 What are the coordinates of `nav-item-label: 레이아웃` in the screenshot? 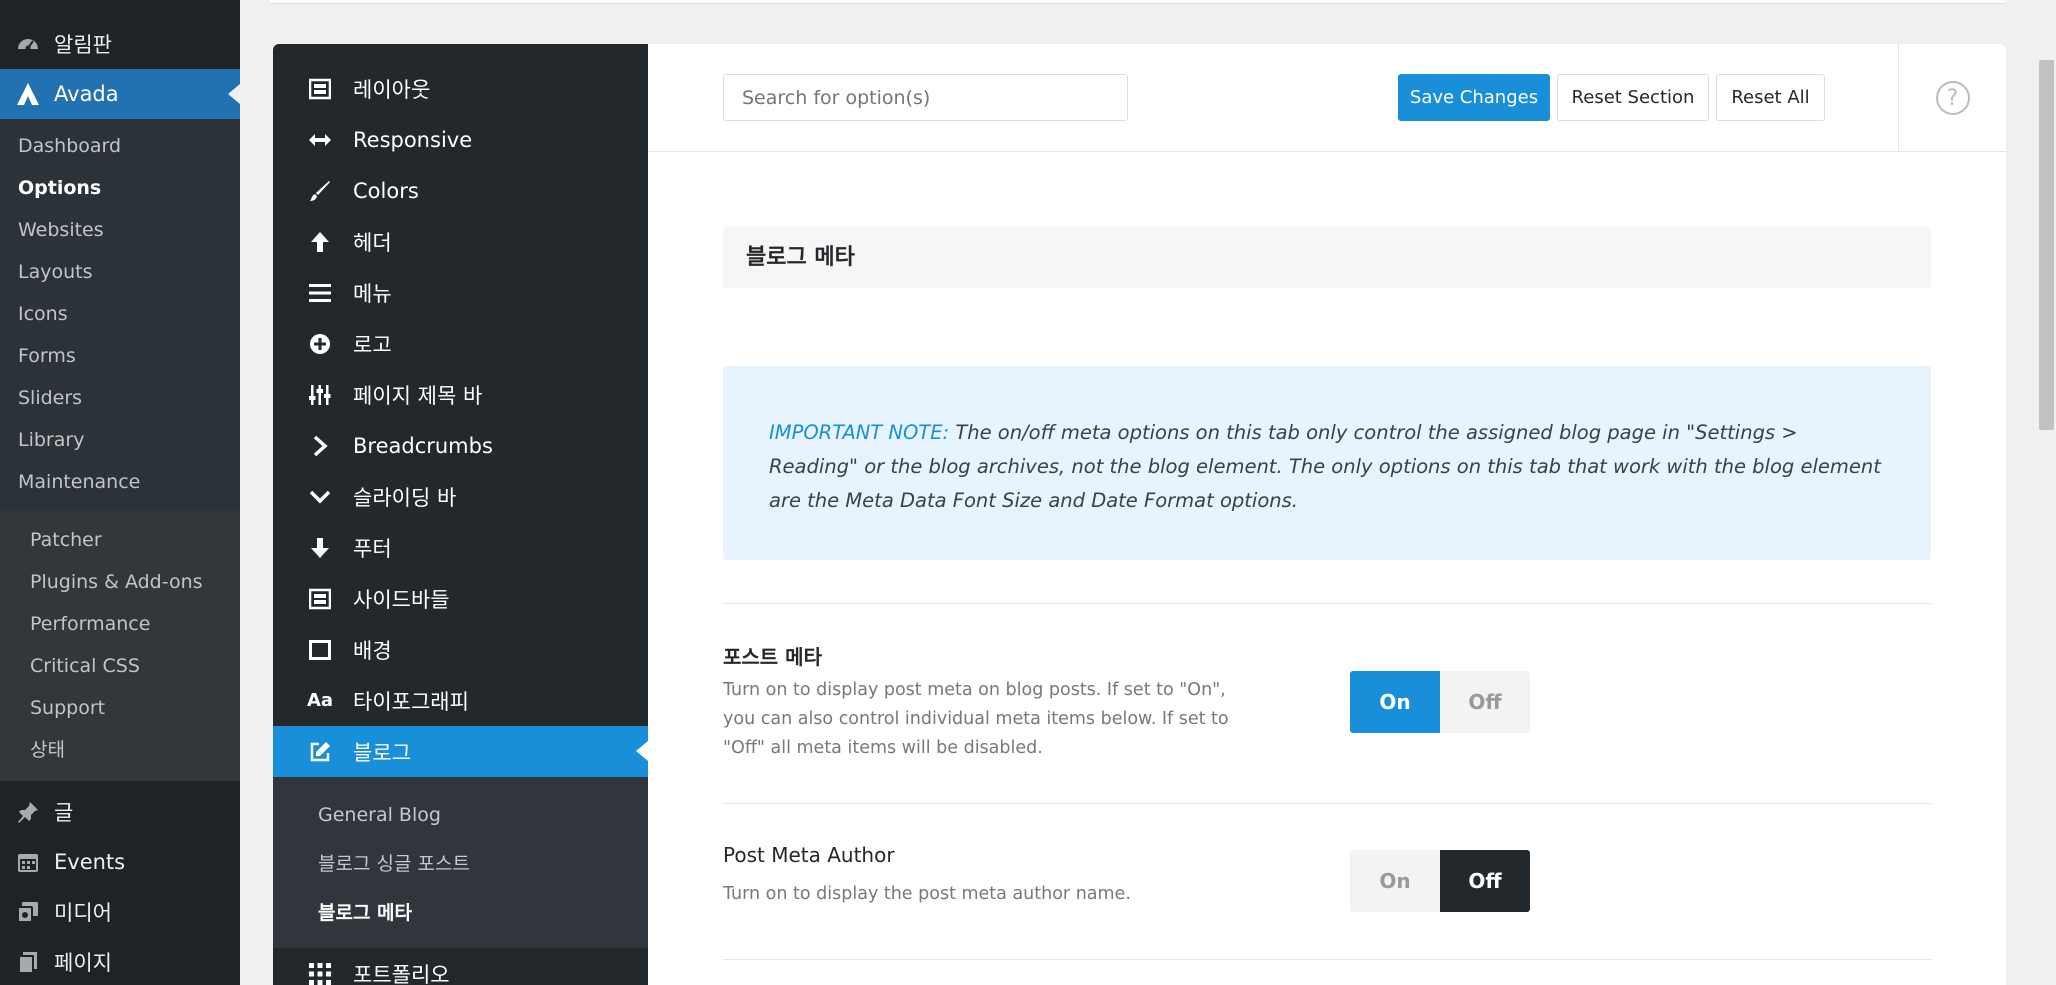 It's located at (392, 89).